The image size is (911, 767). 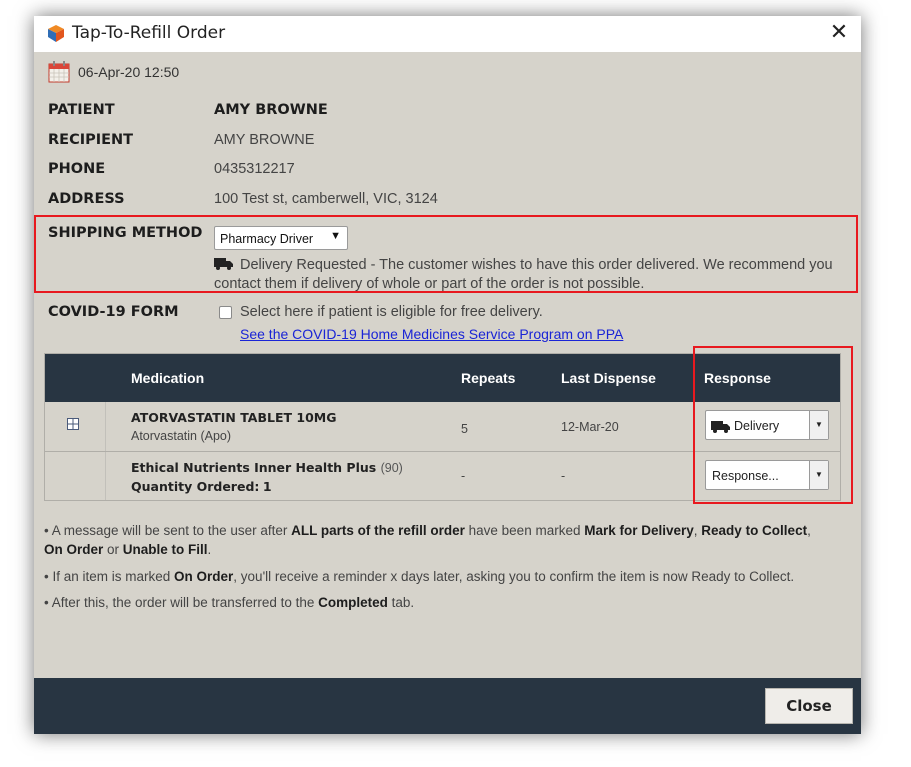 What do you see at coordinates (81, 110) in the screenshot?
I see `patient-label: PATIENT` at bounding box center [81, 110].